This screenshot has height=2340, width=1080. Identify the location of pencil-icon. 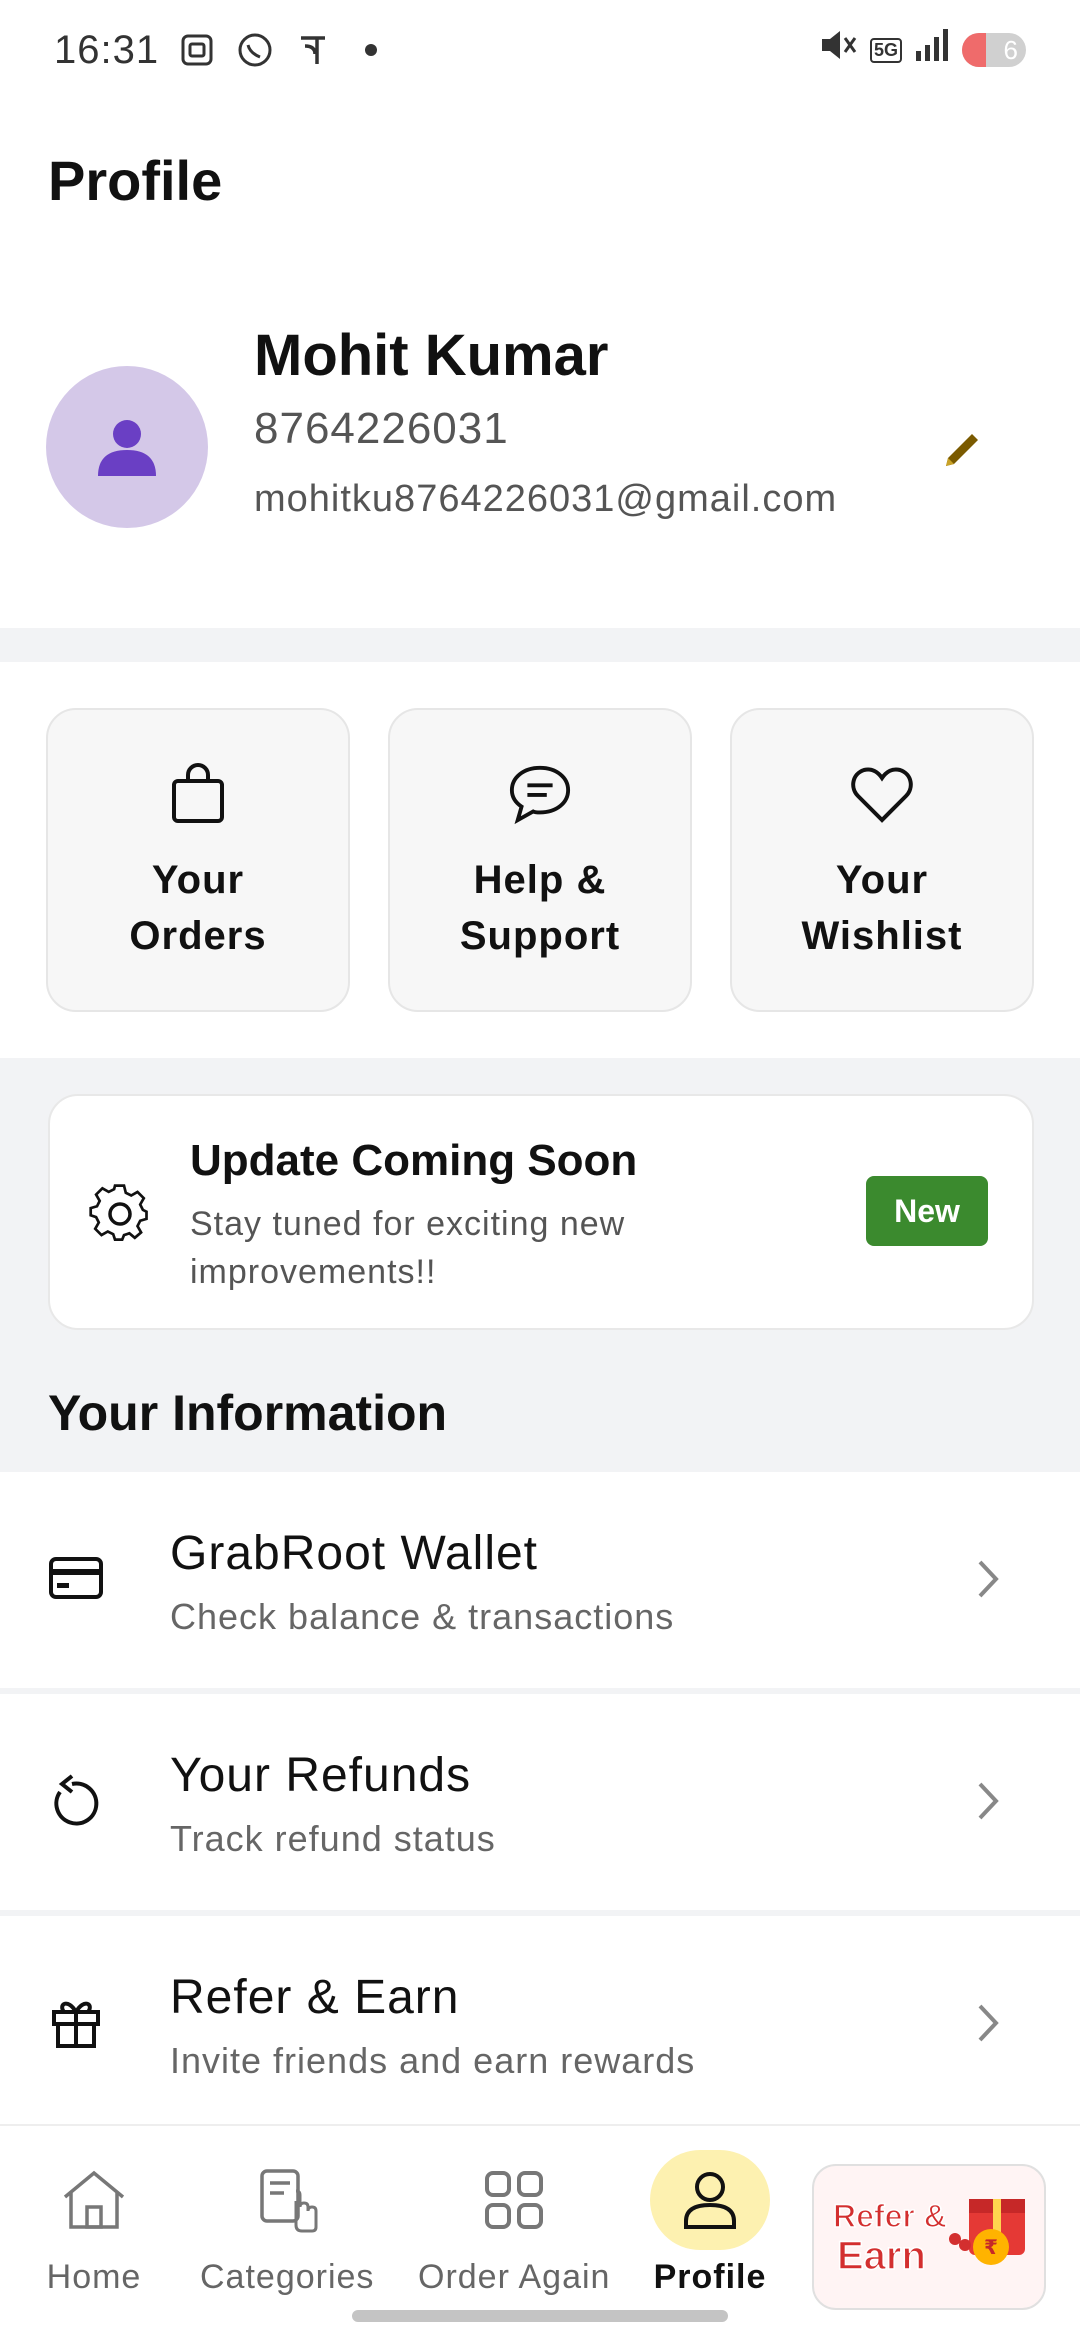
(962, 450).